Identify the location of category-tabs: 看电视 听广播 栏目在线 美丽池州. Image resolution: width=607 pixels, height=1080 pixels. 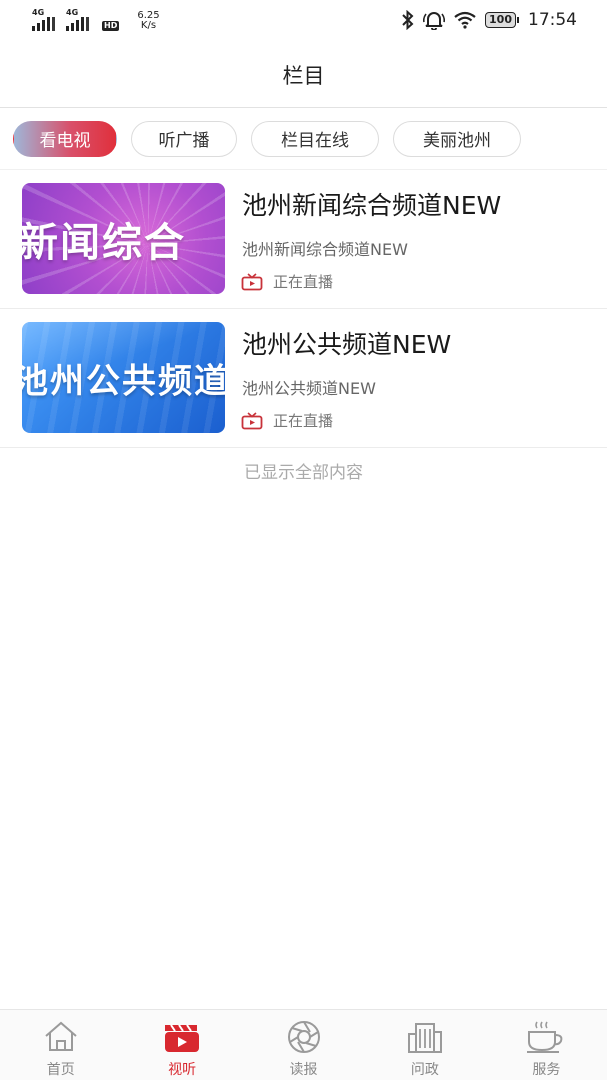
(303, 139).